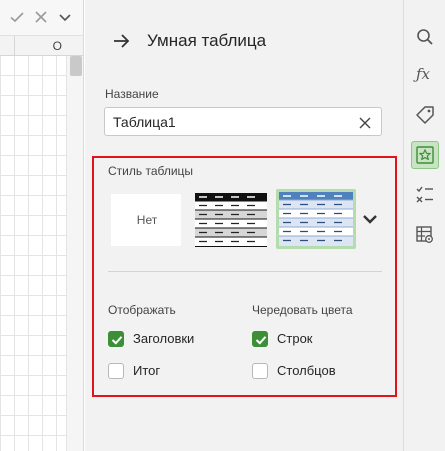 Image resolution: width=445 pixels, height=451 pixels. I want to click on checklist-button, so click(425, 195).